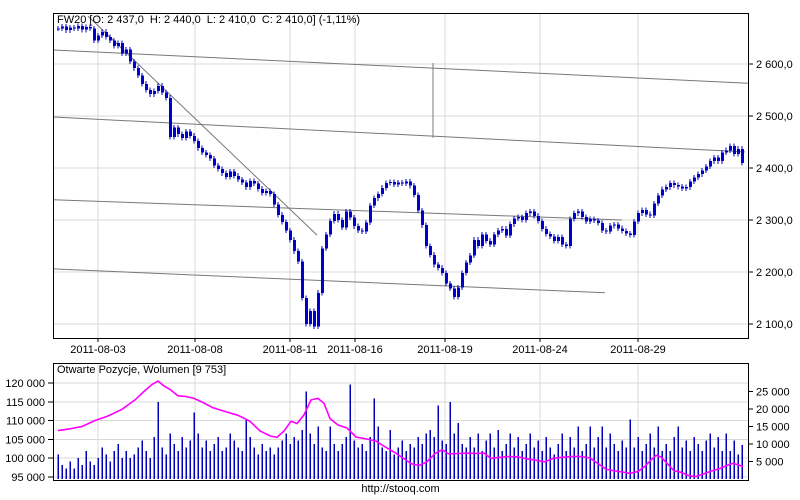 The height and width of the screenshot is (500, 800). Describe the element at coordinates (400, 489) in the screenshot. I see `footer-url: http://stooq.com` at that location.